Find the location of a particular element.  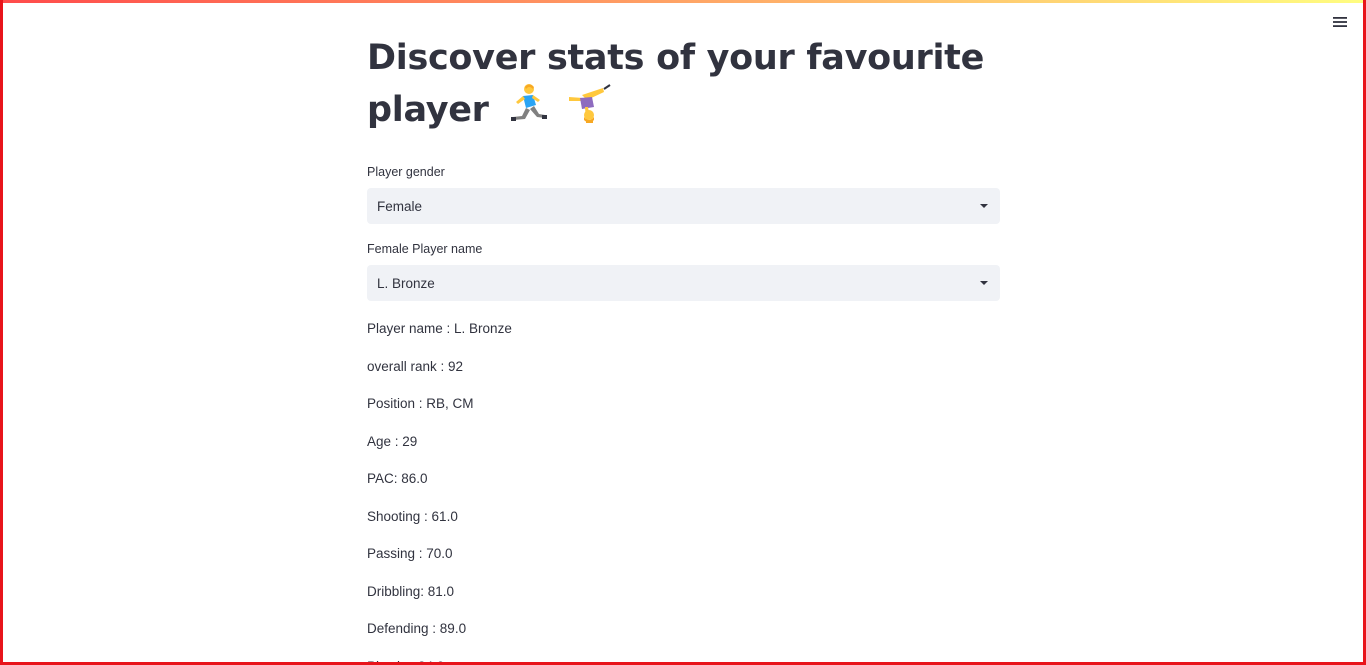

player-name-select: L. Bronze is located at coordinates (683, 283).